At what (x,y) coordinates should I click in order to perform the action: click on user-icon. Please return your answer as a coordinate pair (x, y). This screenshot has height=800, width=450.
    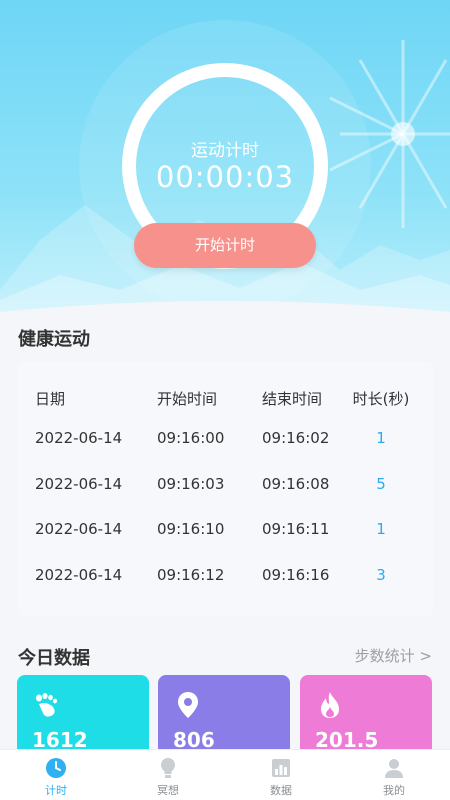
    Looking at the image, I should click on (394, 768).